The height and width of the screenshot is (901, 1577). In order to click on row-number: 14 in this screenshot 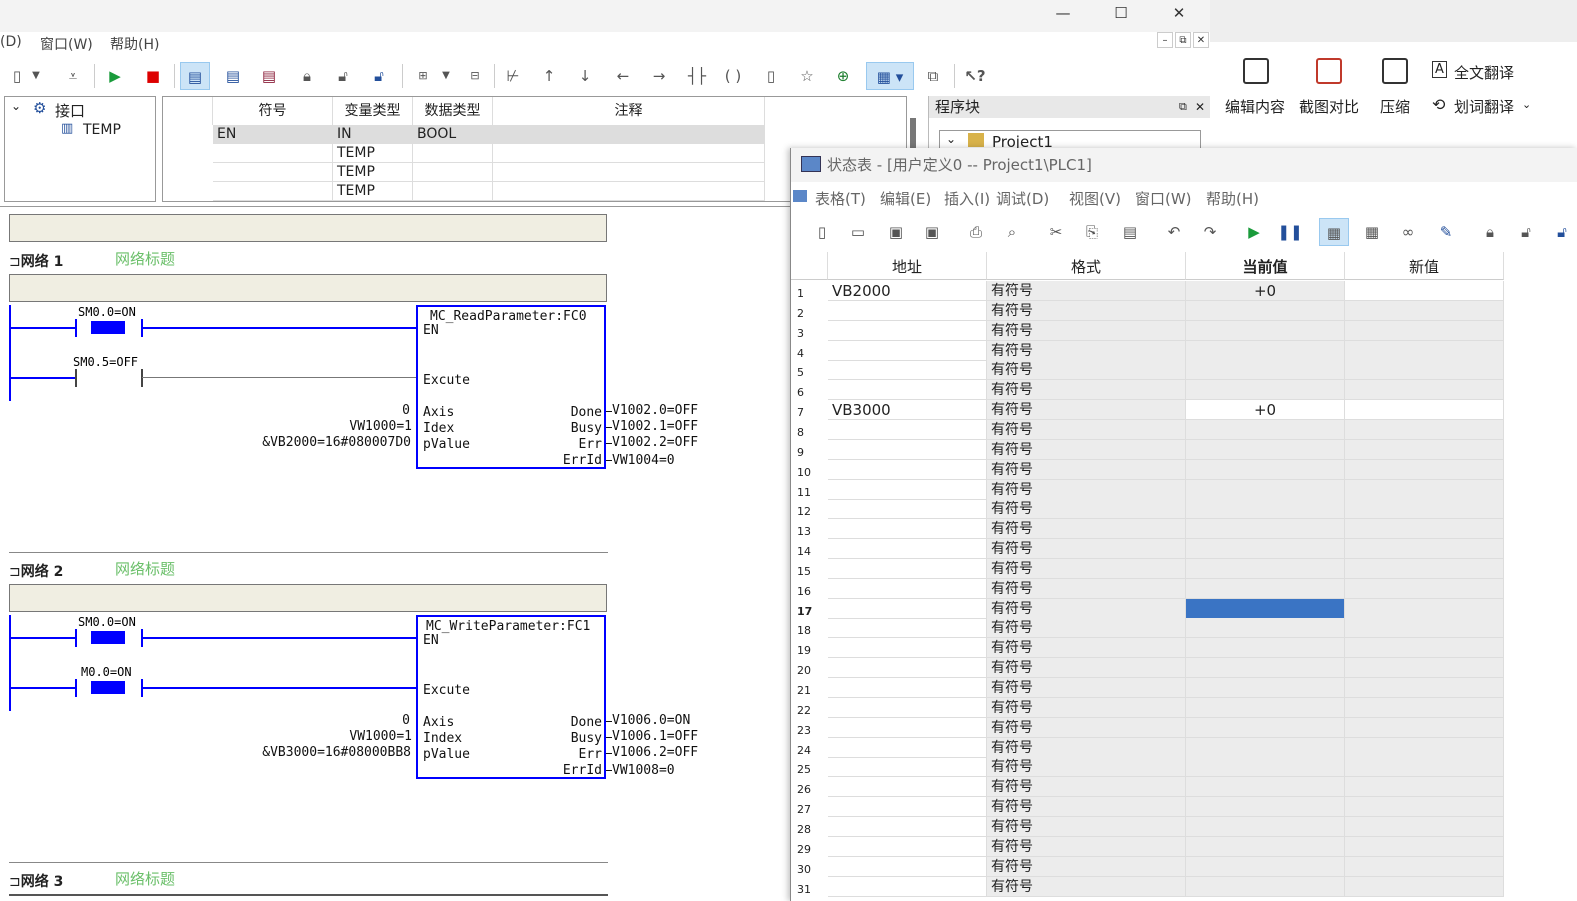, I will do `click(809, 549)`.